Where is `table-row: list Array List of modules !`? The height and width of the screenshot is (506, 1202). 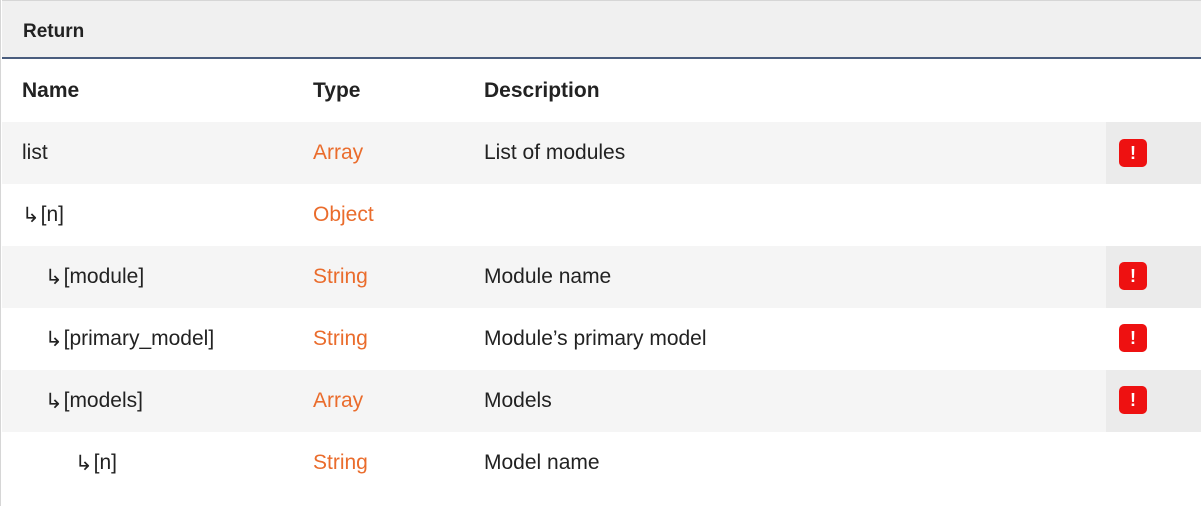
table-row: list Array List of modules ! is located at coordinates (601, 153).